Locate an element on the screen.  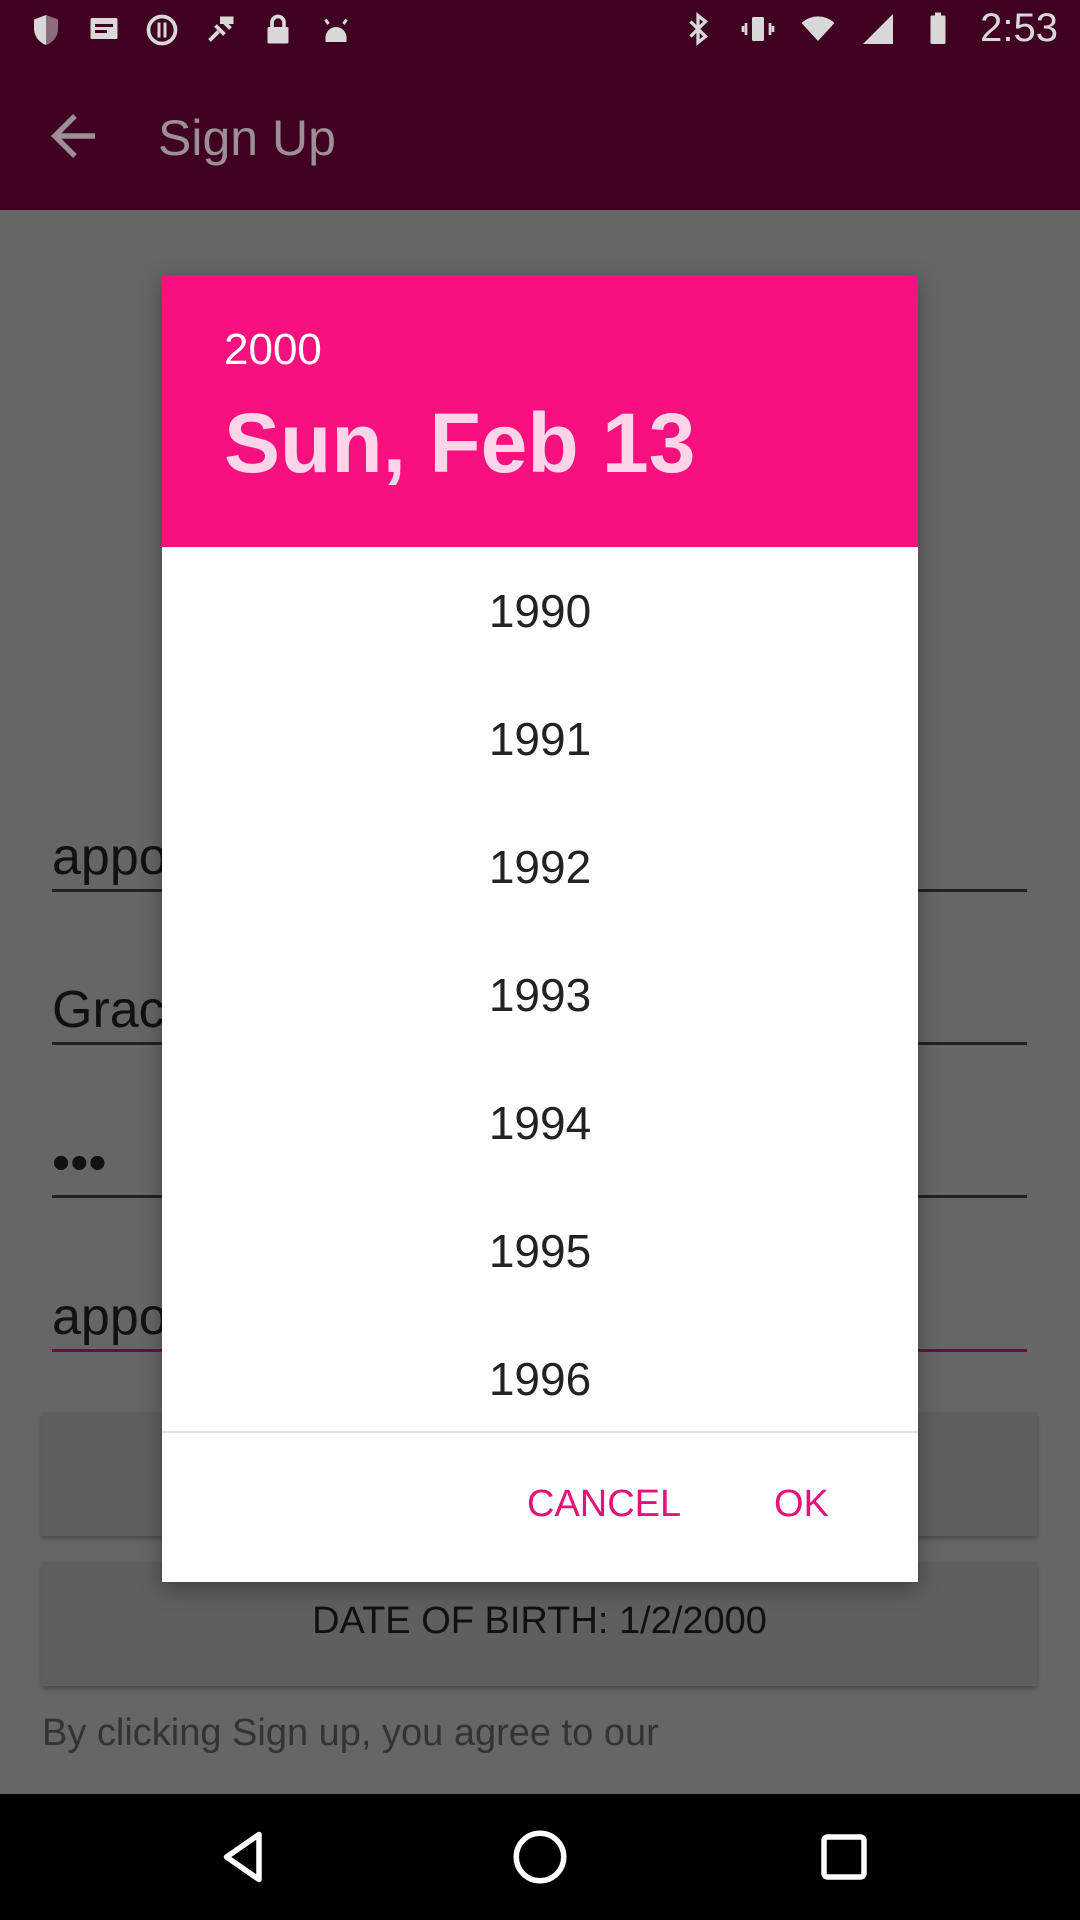
date-of-birth-label: DATE OF BIRTH: 1/2/2000 is located at coordinates (539, 1621).